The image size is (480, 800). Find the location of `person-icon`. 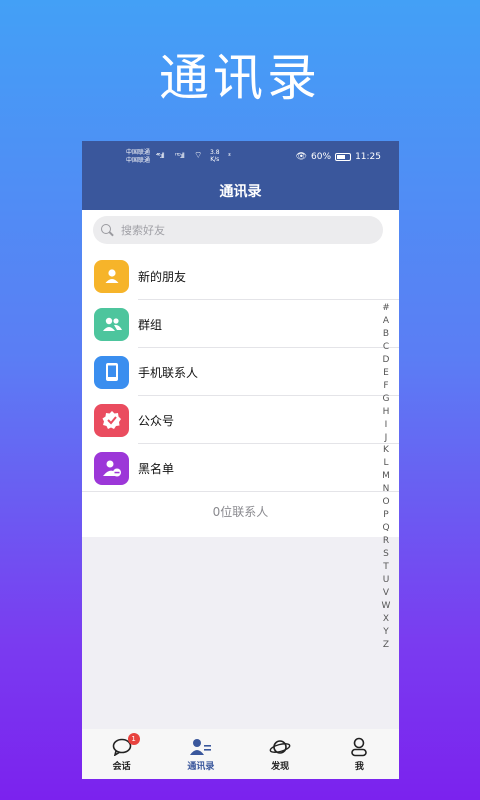

person-icon is located at coordinates (111, 276).